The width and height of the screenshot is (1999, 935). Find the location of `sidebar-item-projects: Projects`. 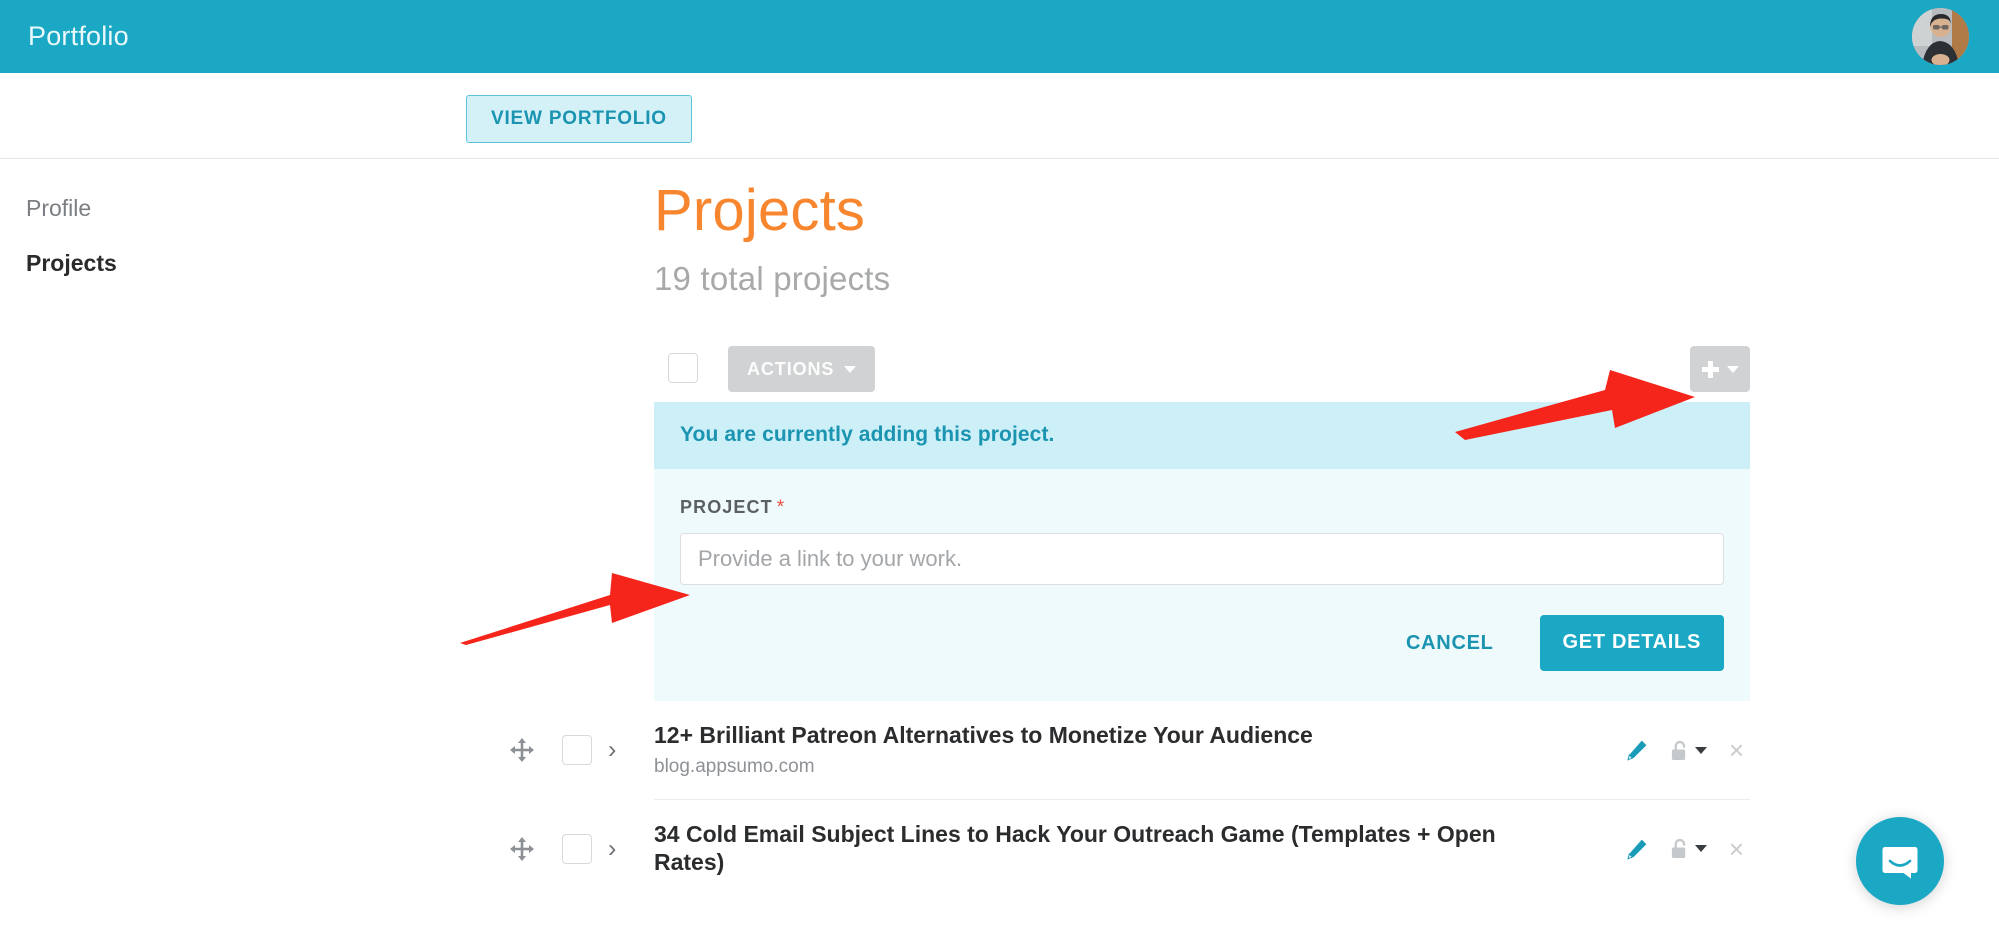

sidebar-item-projects: Projects is located at coordinates (226, 264).